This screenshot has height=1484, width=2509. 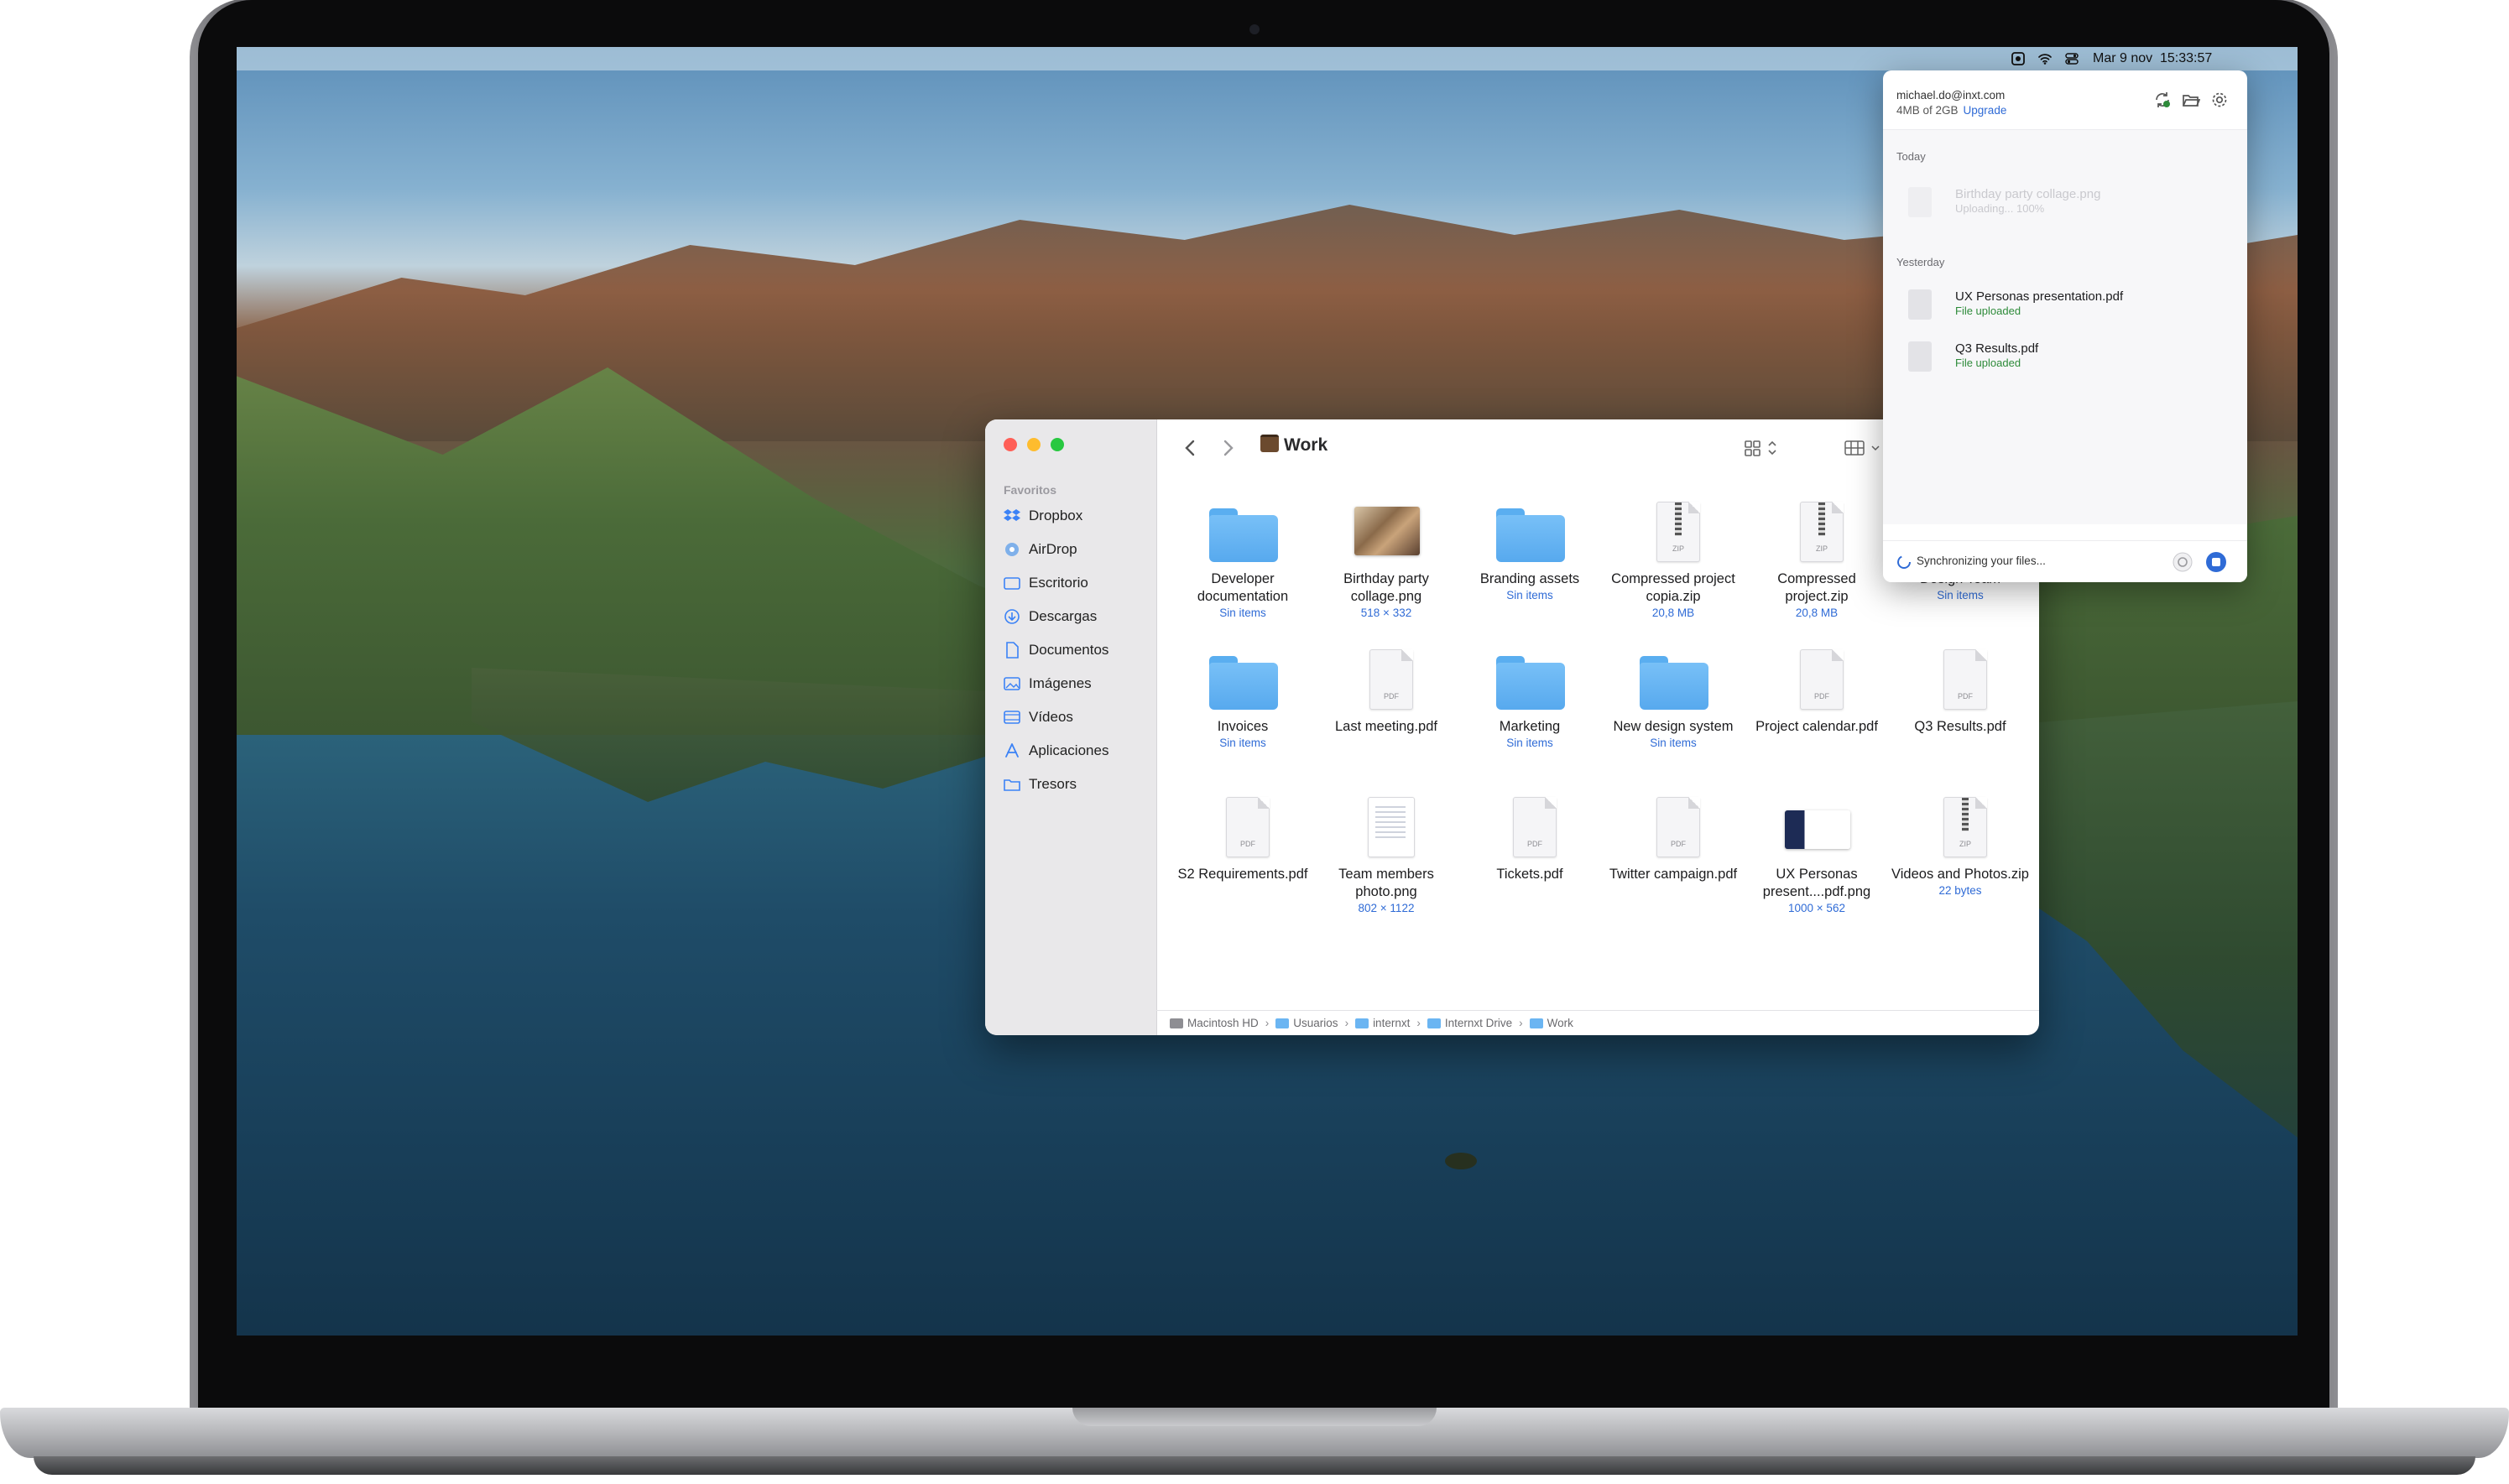 What do you see at coordinates (2216, 562) in the screenshot?
I see `stop-sync-button` at bounding box center [2216, 562].